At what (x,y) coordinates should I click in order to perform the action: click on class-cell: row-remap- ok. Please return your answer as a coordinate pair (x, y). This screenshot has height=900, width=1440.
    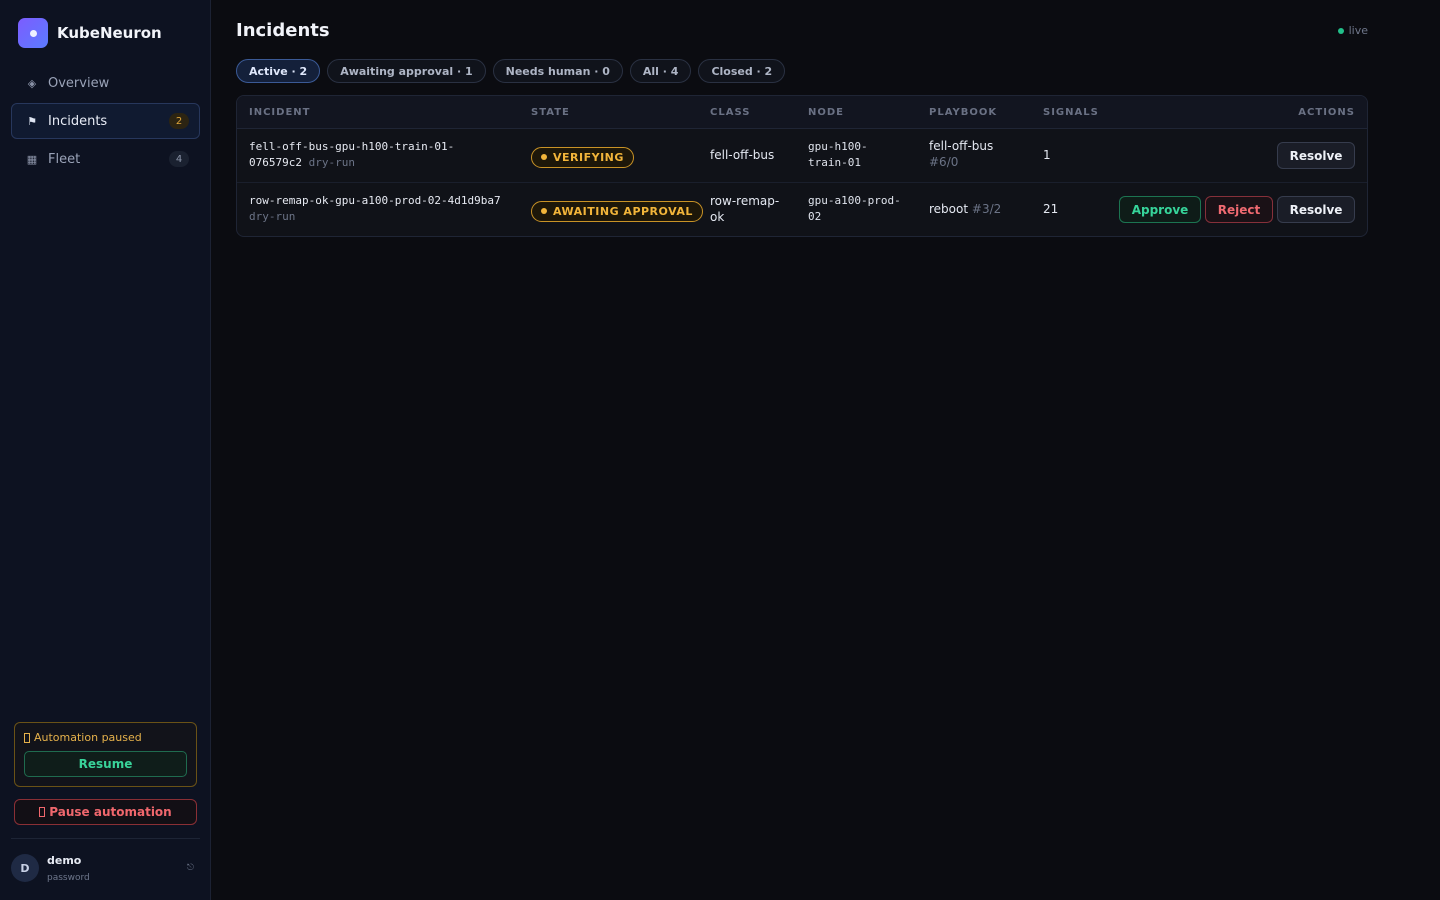
    Looking at the image, I should click on (744, 209).